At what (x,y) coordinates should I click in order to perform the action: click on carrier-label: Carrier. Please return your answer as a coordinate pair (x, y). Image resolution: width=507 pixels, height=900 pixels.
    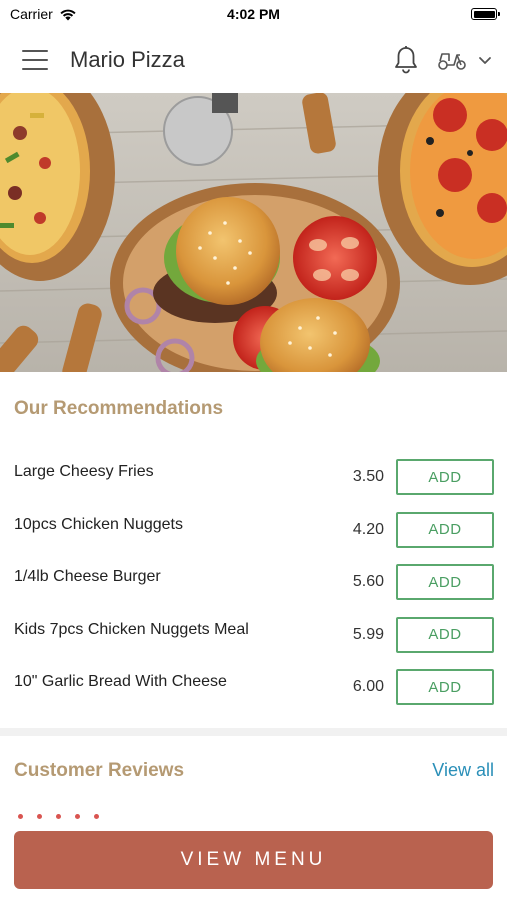
    Looking at the image, I should click on (31, 14).